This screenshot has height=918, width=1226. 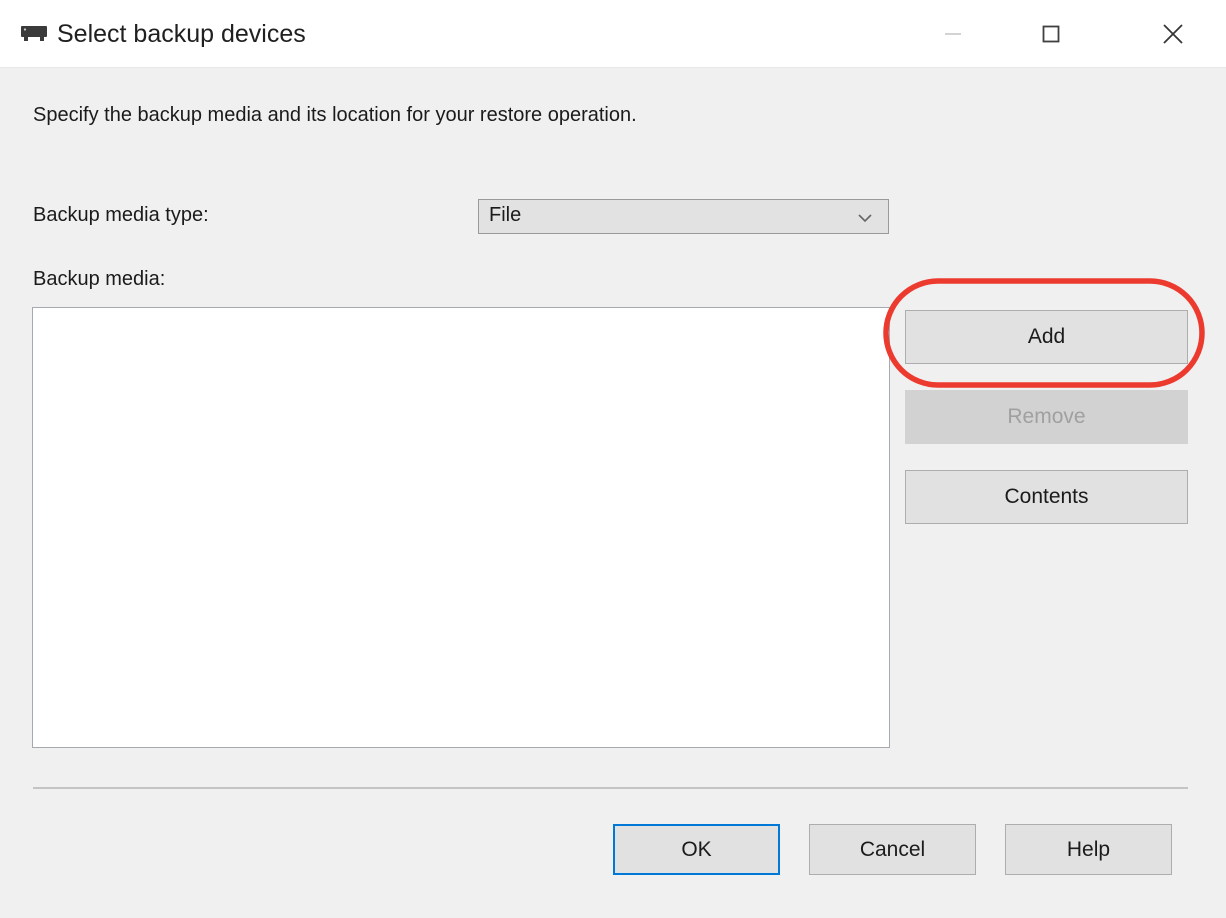 What do you see at coordinates (613, 34) in the screenshot?
I see `window-titlebar: Select backup devices` at bounding box center [613, 34].